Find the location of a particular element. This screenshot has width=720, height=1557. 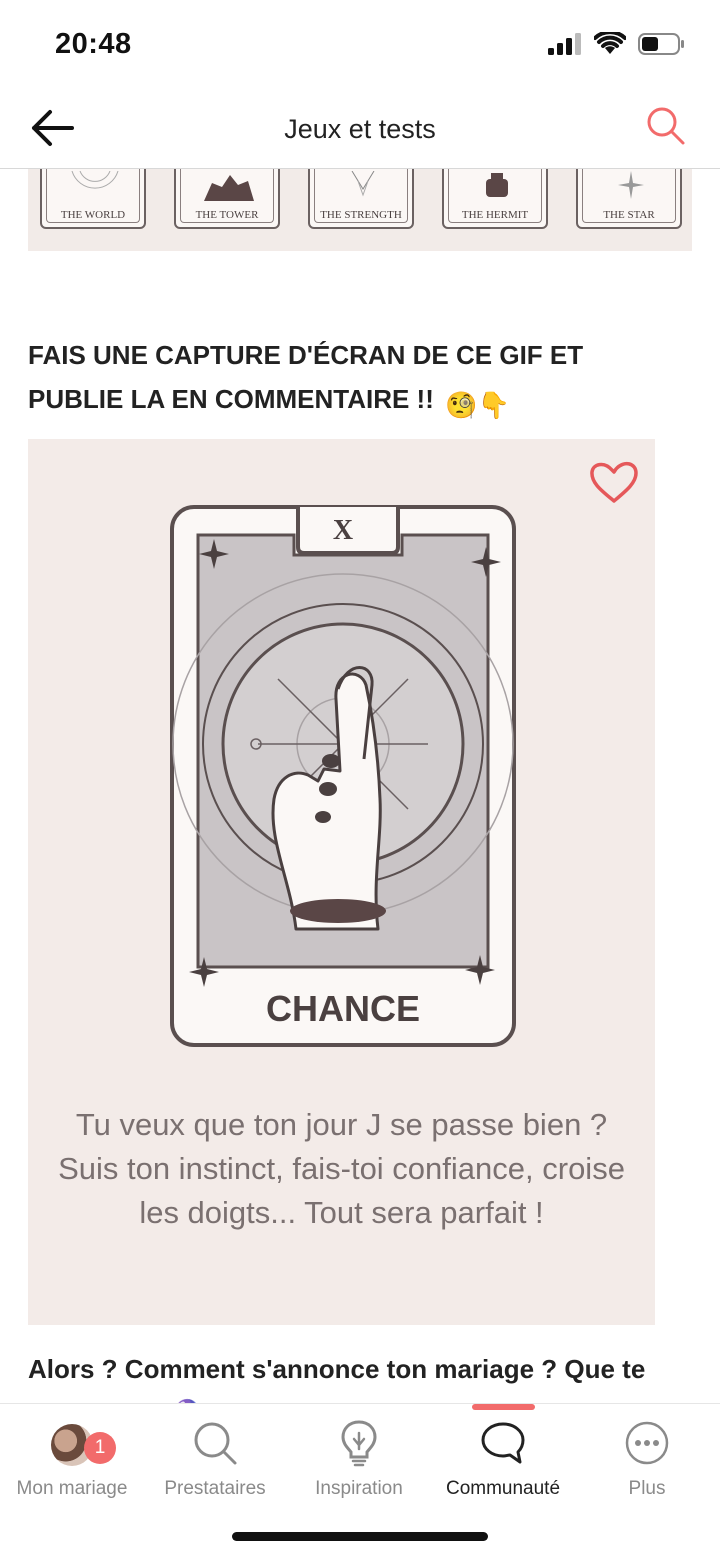

nav-label: Communauté is located at coordinates (503, 1488).